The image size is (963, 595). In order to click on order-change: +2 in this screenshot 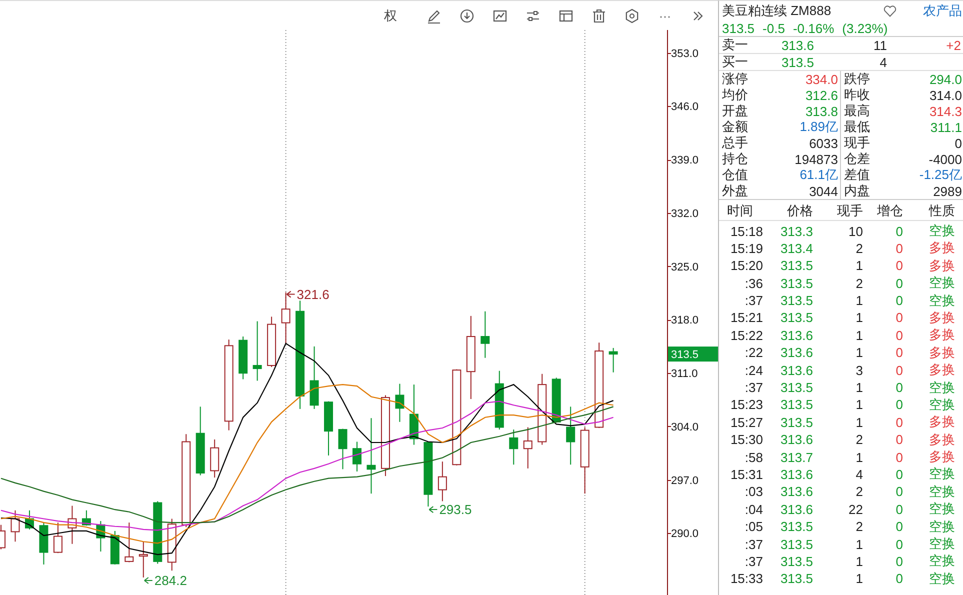, I will do `click(953, 45)`.